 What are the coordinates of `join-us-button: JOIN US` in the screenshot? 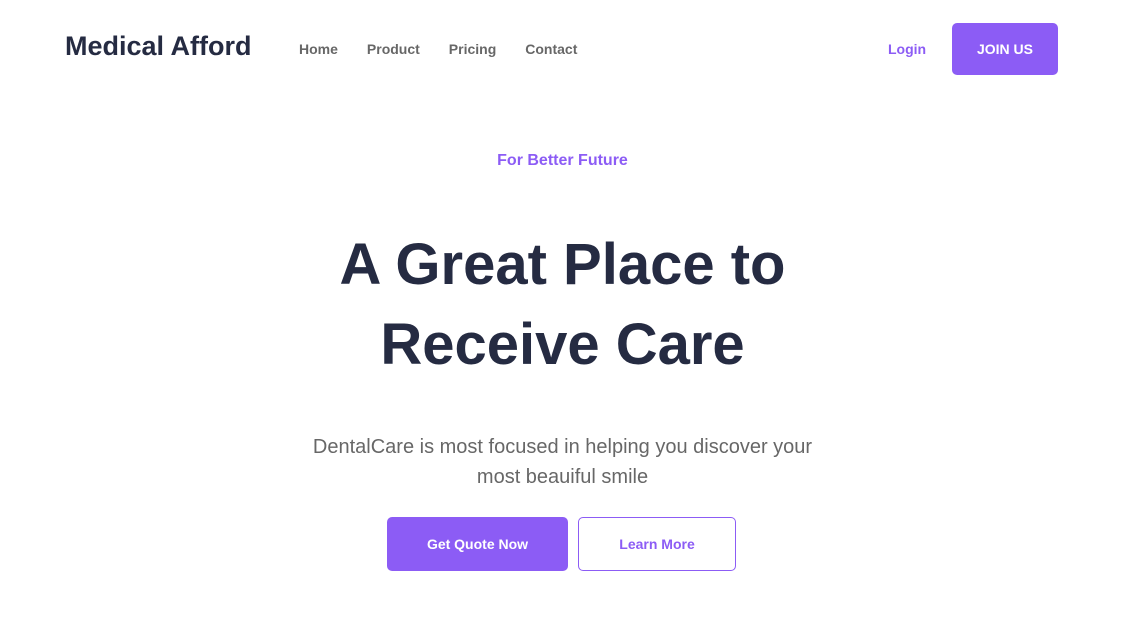 It's located at (1005, 49).